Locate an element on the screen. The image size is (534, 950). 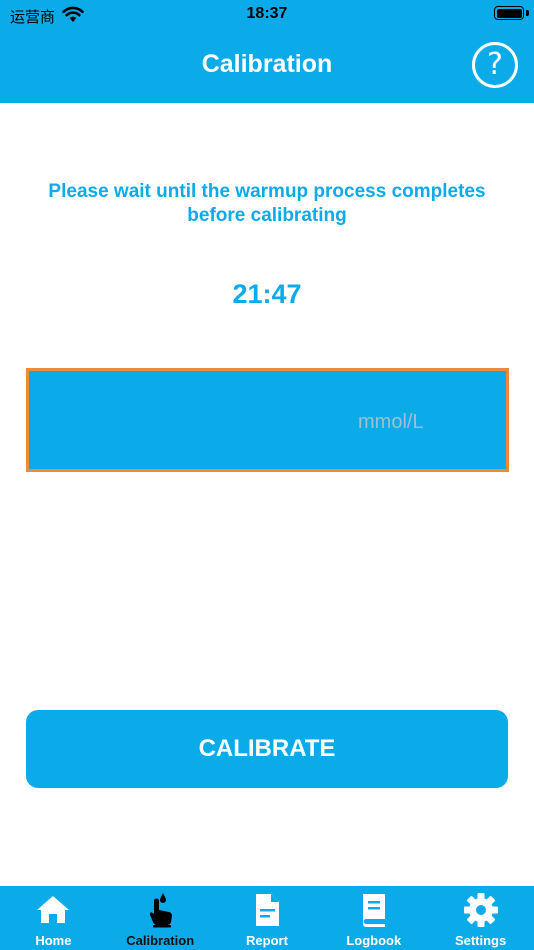
tab-label: Home is located at coordinates (53, 940).